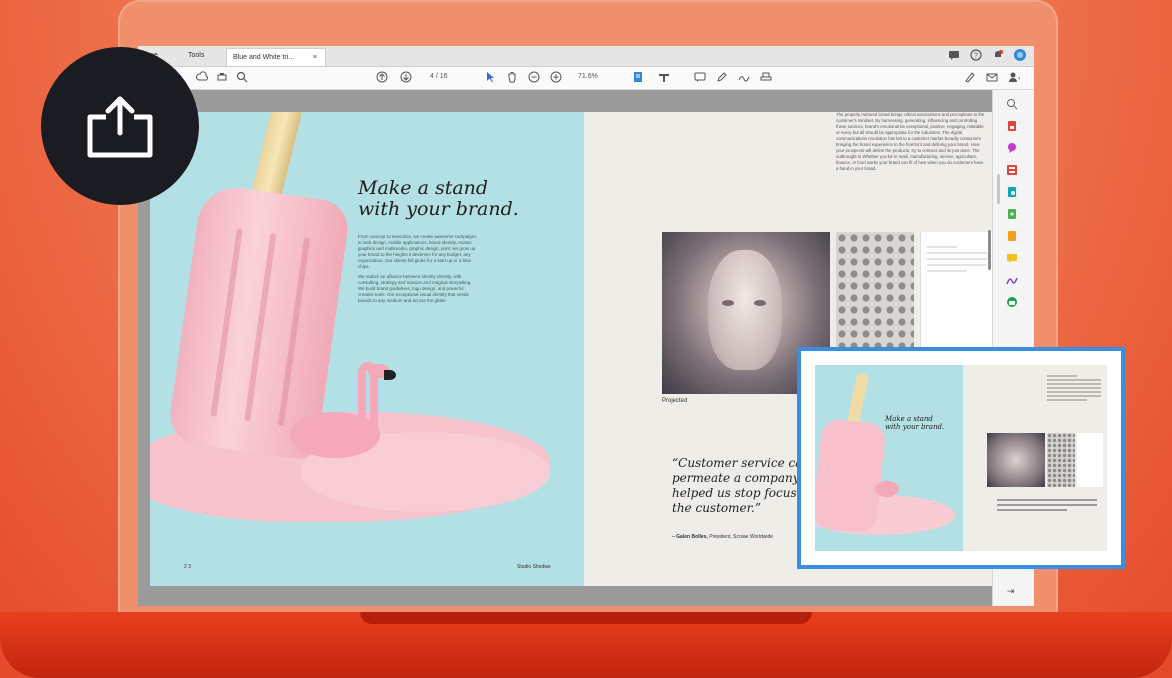  I want to click on select-cursor-icon, so click(490, 77).